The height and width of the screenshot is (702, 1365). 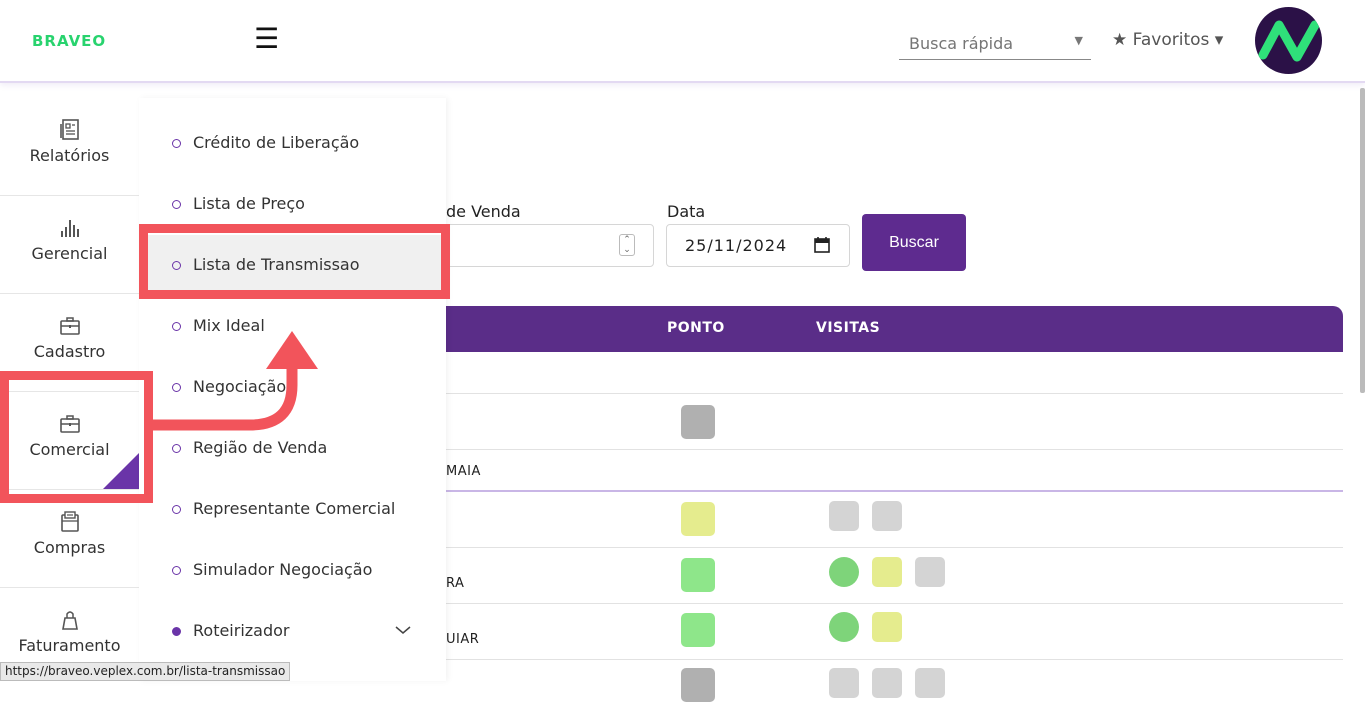 What do you see at coordinates (736, 245) in the screenshot?
I see `date-value: 25/11/2024` at bounding box center [736, 245].